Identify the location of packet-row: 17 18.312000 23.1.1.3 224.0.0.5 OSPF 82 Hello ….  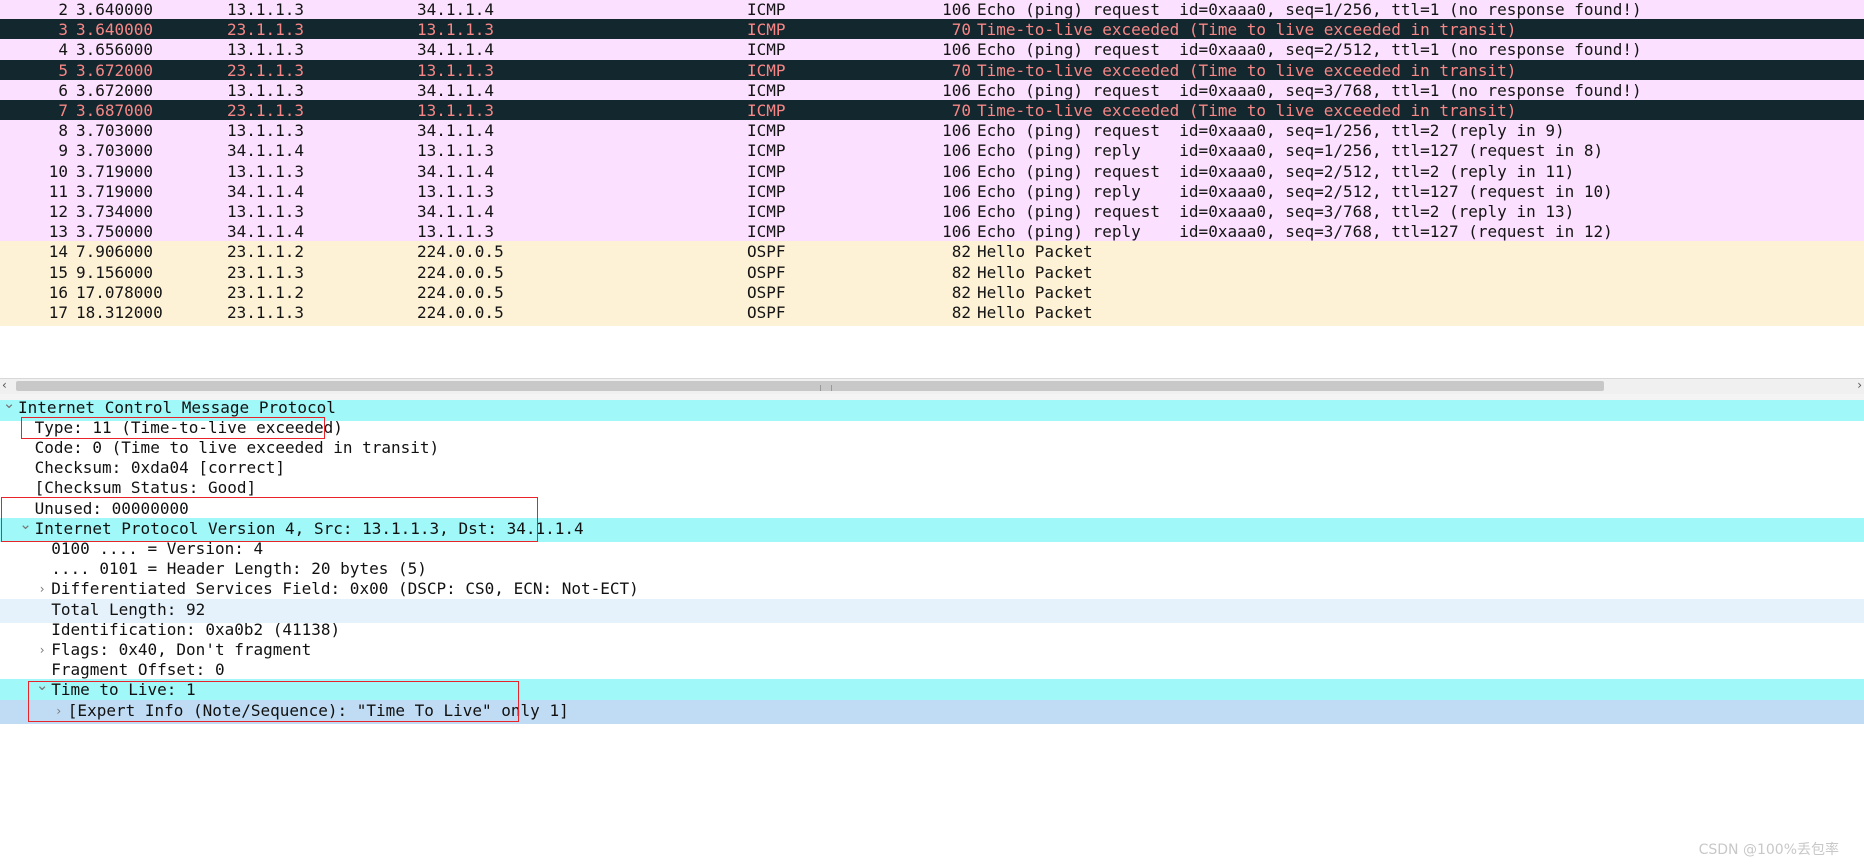
(932, 314).